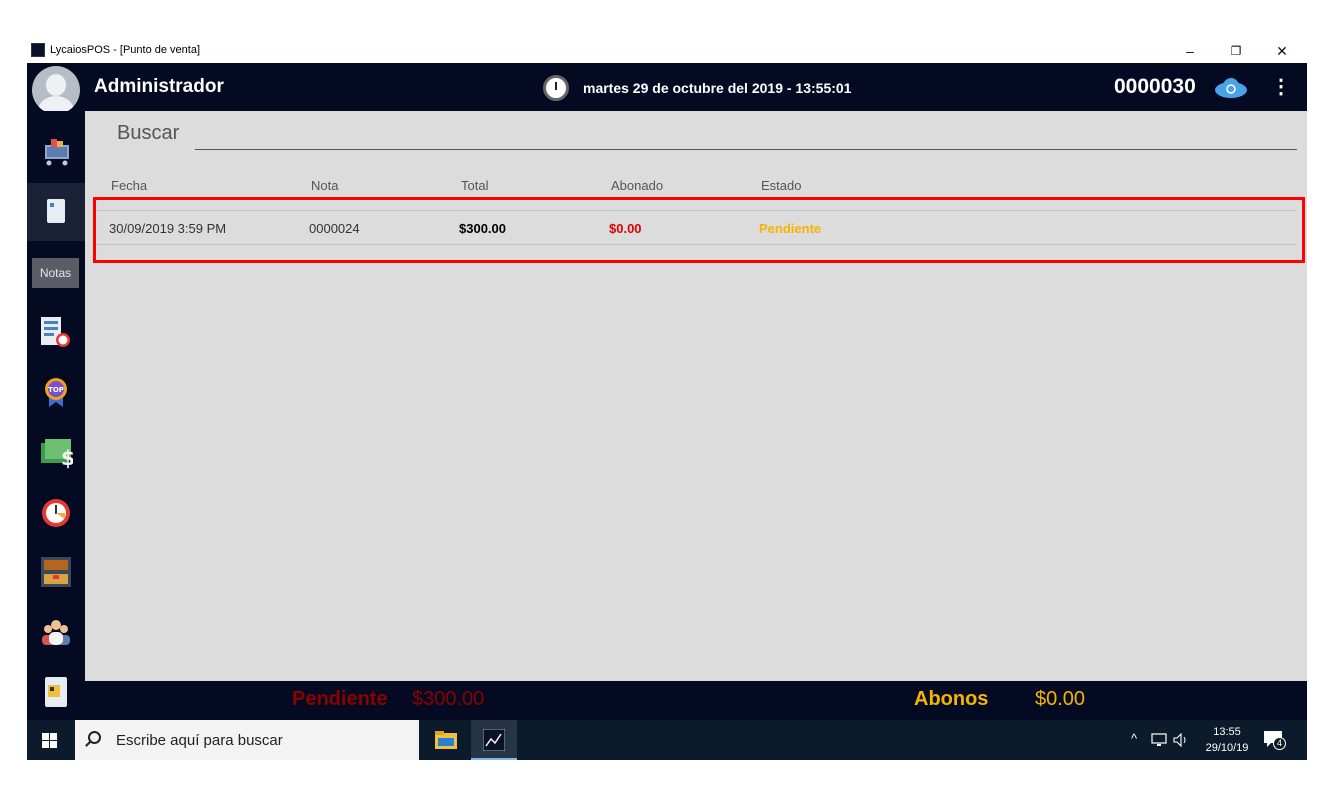 Image resolution: width=1334 pixels, height=800 pixels. Describe the element at coordinates (1279, 743) in the screenshot. I see `notification-count-badge: 4` at that location.